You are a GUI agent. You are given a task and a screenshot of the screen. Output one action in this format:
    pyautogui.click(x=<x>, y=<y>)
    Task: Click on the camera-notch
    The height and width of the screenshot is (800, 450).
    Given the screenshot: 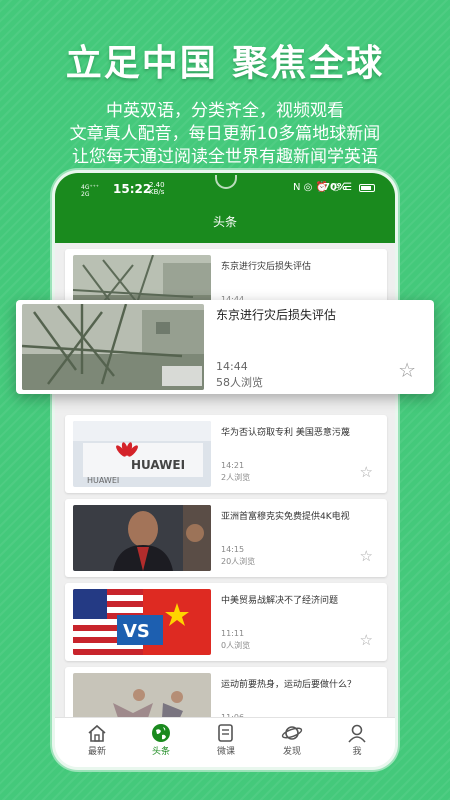 What is the action you would take?
    pyautogui.click(x=226, y=182)
    